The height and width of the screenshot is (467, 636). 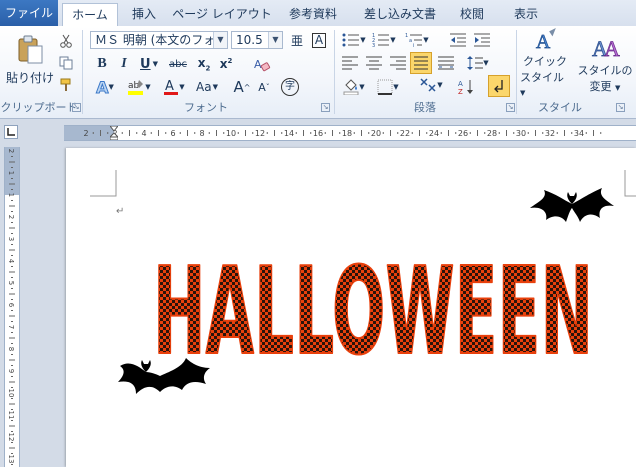 What do you see at coordinates (398, 63) in the screenshot?
I see `align-right-button` at bounding box center [398, 63].